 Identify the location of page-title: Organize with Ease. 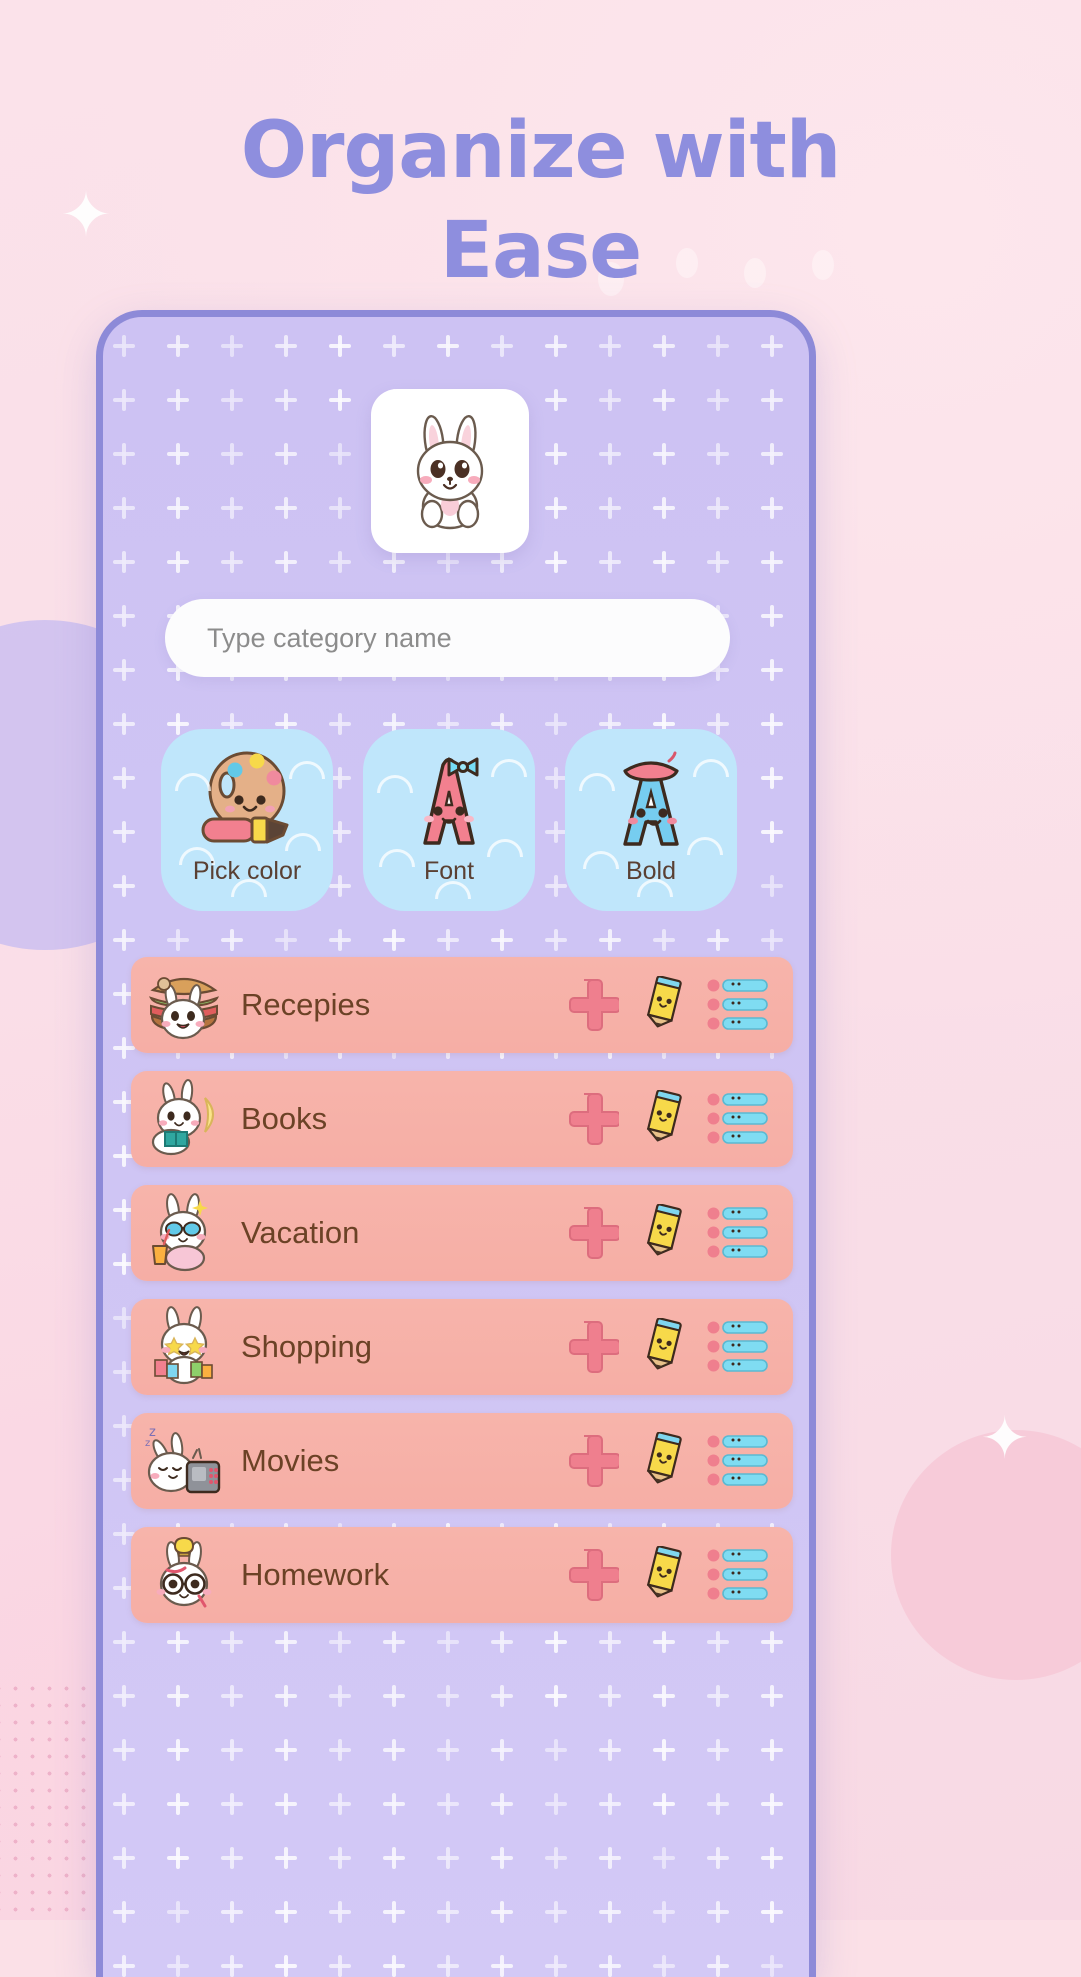
(540, 201).